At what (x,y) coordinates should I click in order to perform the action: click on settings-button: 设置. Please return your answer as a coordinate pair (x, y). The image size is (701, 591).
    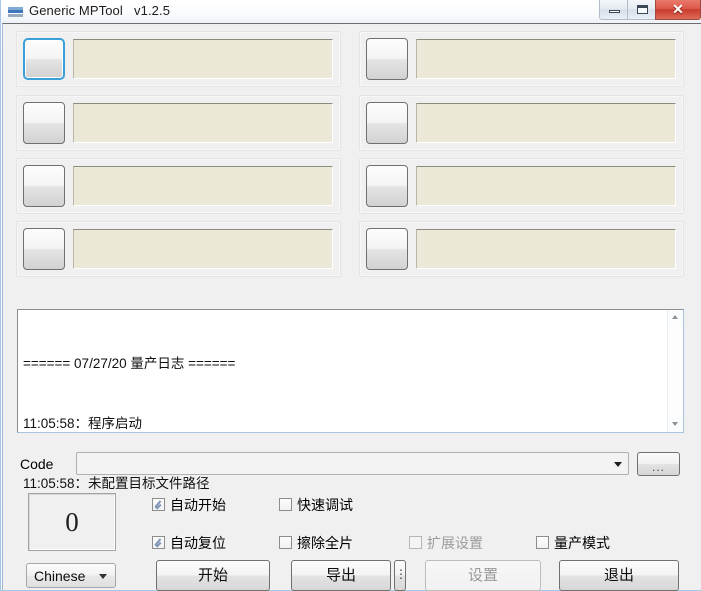
    Looking at the image, I should click on (483, 575).